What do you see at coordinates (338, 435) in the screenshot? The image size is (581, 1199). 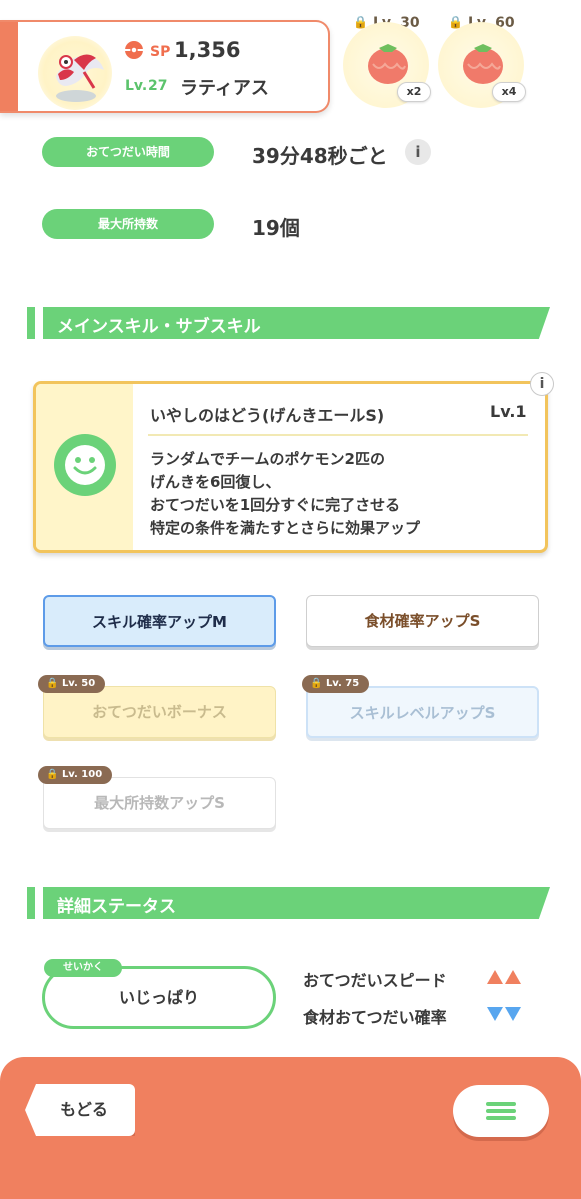 I see `divider` at bounding box center [338, 435].